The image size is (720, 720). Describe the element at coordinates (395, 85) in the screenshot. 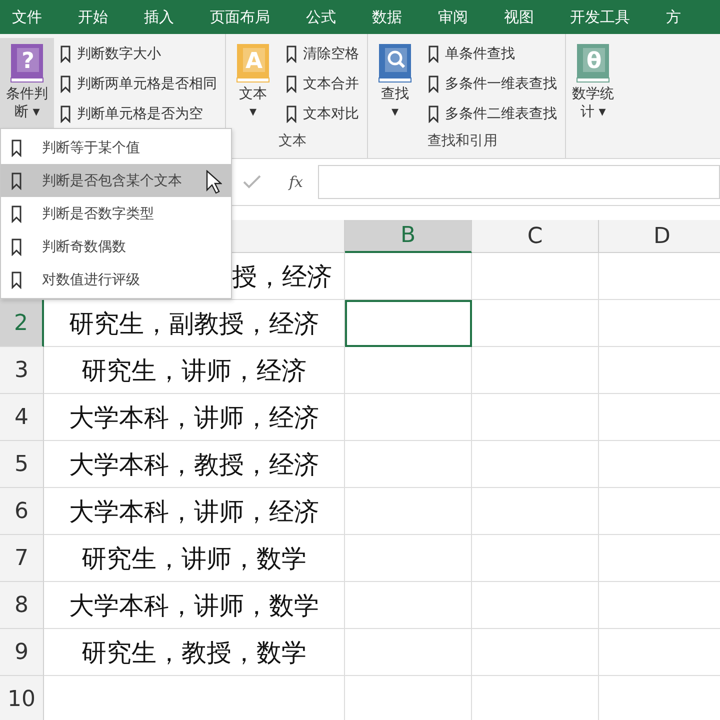

I see `ribbon-large-button: 查找 ▾` at that location.